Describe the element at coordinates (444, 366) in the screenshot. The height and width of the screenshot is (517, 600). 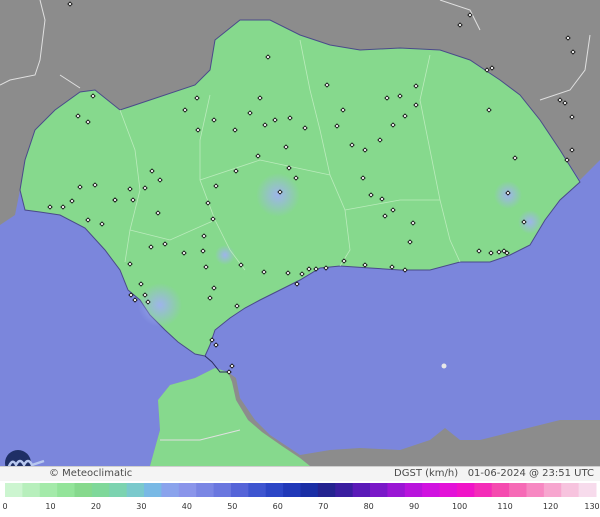
I see `alboran-island` at that location.